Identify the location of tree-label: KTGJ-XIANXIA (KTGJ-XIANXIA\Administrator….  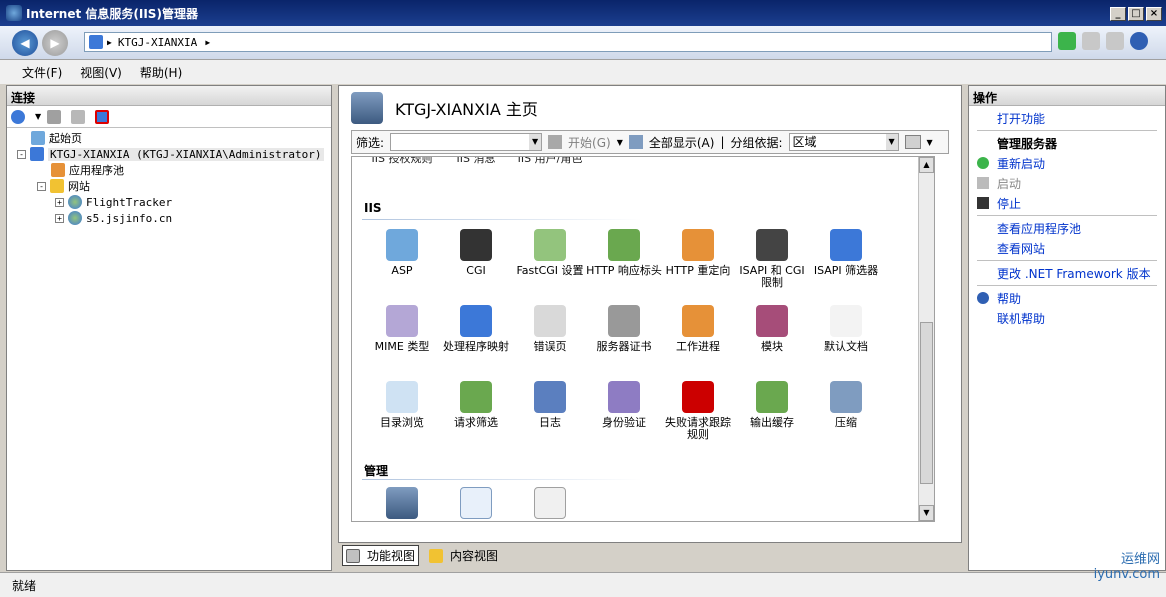
(186, 154).